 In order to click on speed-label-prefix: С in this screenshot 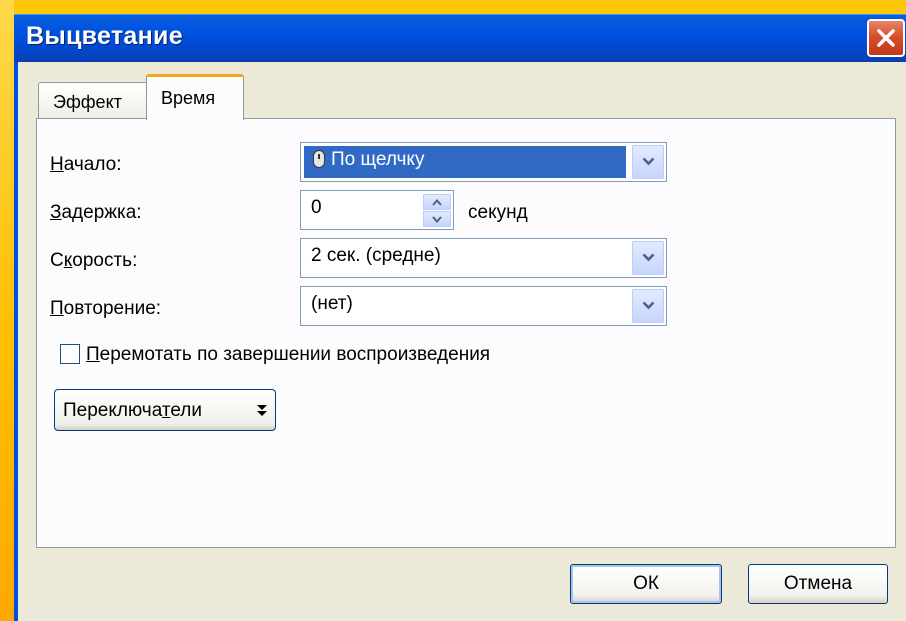, I will do `click(57, 260)`.